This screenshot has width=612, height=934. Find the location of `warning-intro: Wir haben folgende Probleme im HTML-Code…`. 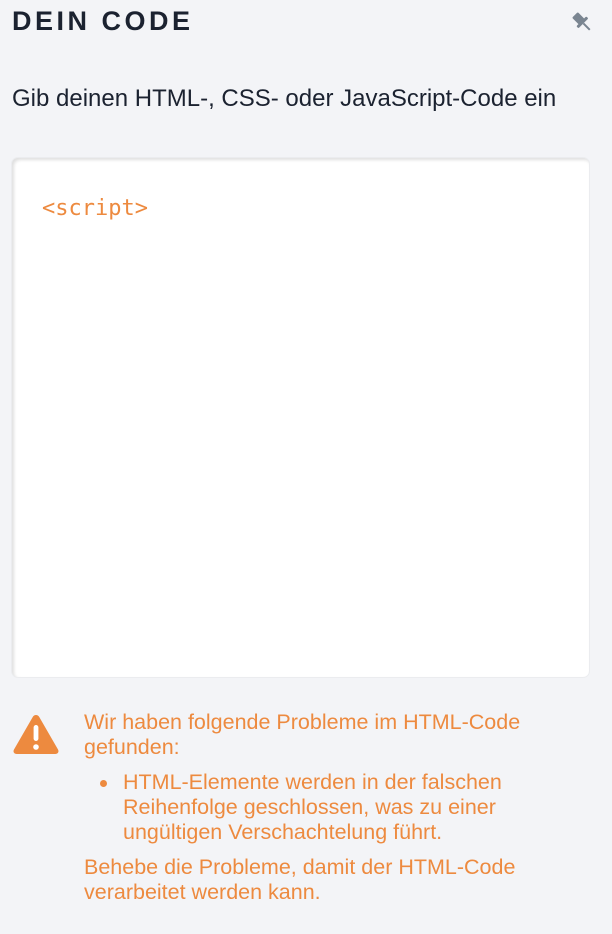

warning-intro: Wir haben folgende Probleme im HTML-Code… is located at coordinates (302, 734).